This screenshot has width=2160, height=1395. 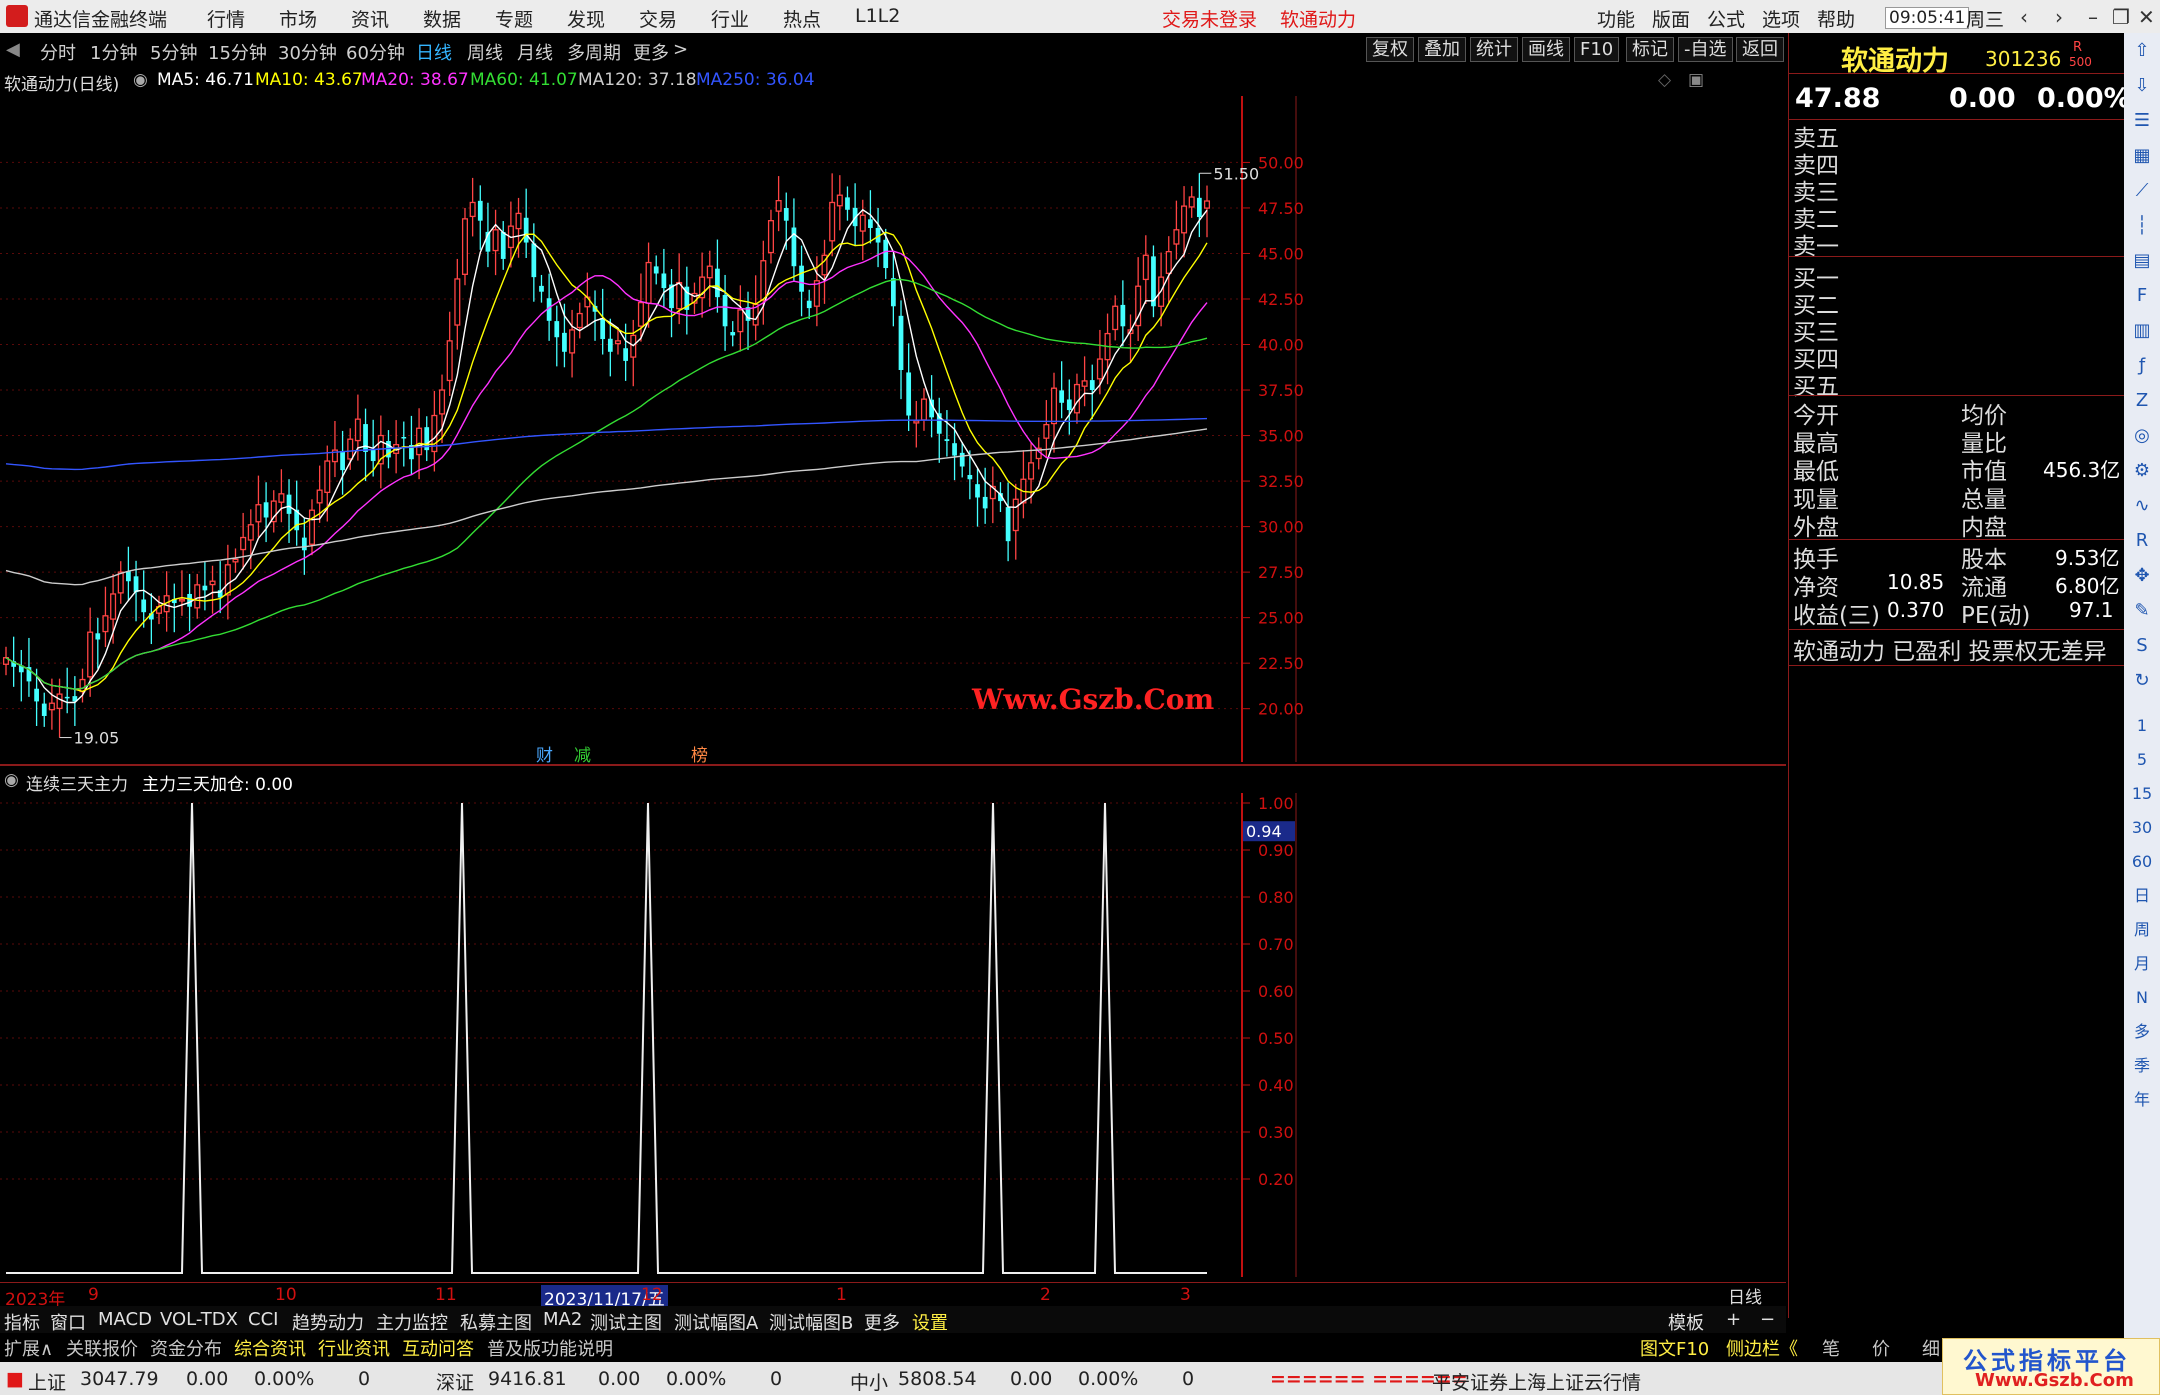 I want to click on event-marker-rank: 榜, so click(x=699, y=753).